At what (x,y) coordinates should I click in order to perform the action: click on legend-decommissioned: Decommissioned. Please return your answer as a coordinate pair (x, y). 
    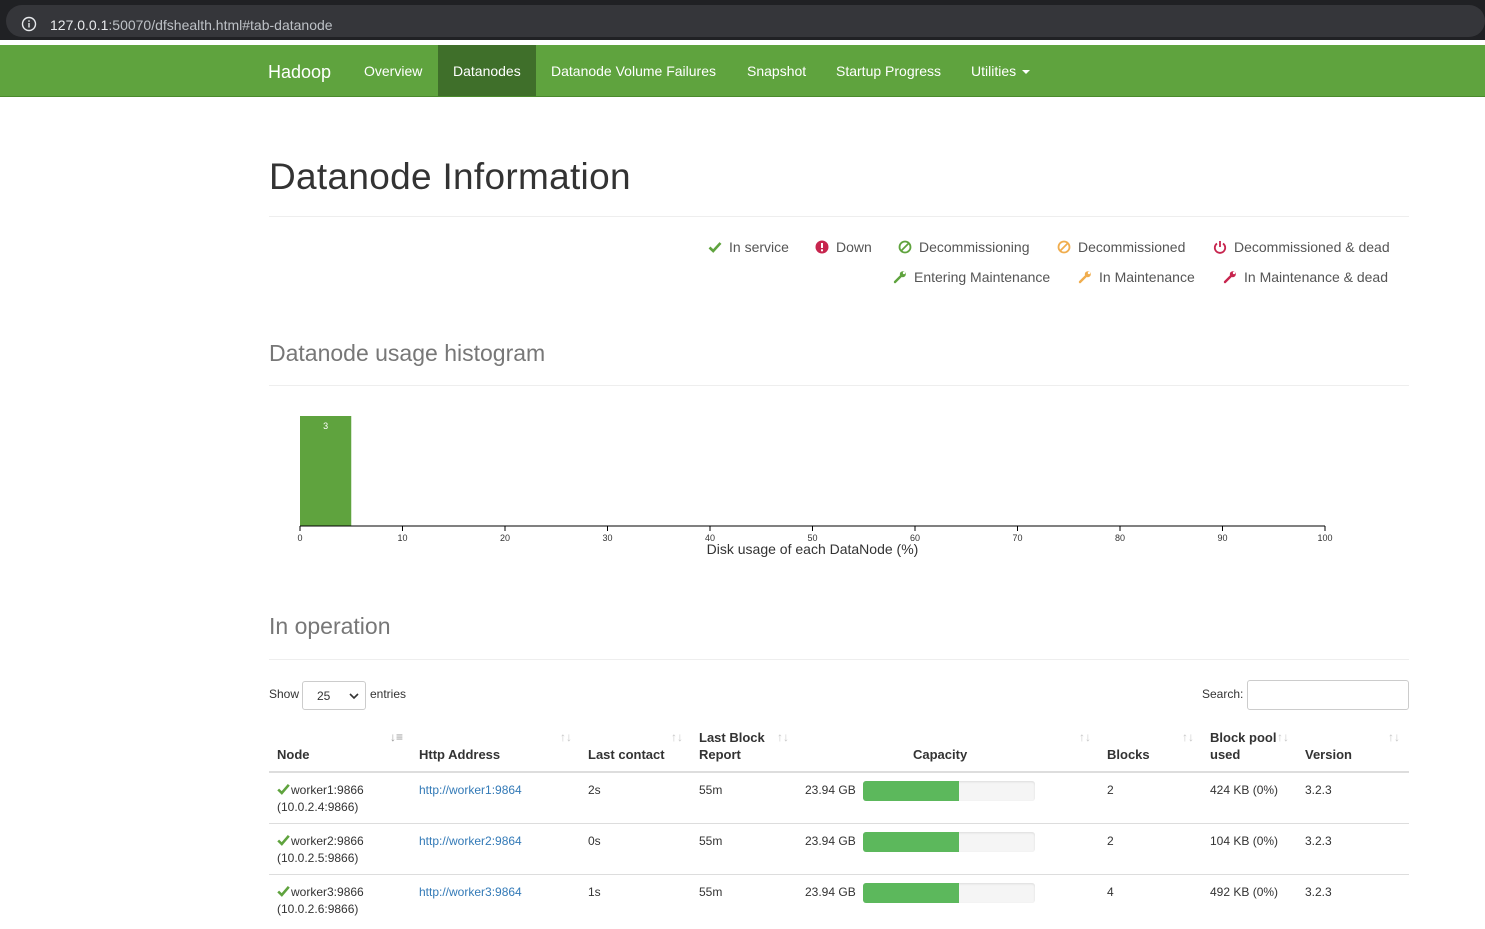
    Looking at the image, I should click on (1121, 247).